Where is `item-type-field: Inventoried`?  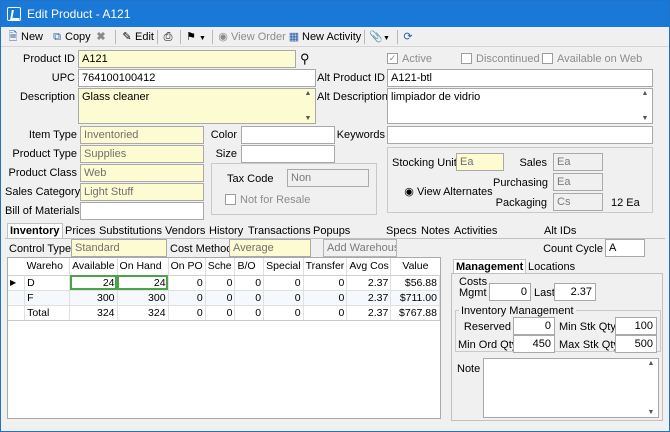
item-type-field: Inventoried is located at coordinates (142, 135).